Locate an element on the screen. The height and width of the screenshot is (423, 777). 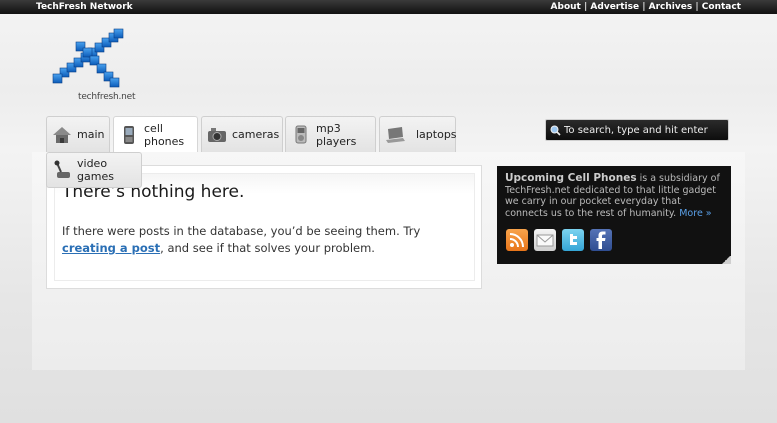
tab-video-games: video games is located at coordinates (94, 170).